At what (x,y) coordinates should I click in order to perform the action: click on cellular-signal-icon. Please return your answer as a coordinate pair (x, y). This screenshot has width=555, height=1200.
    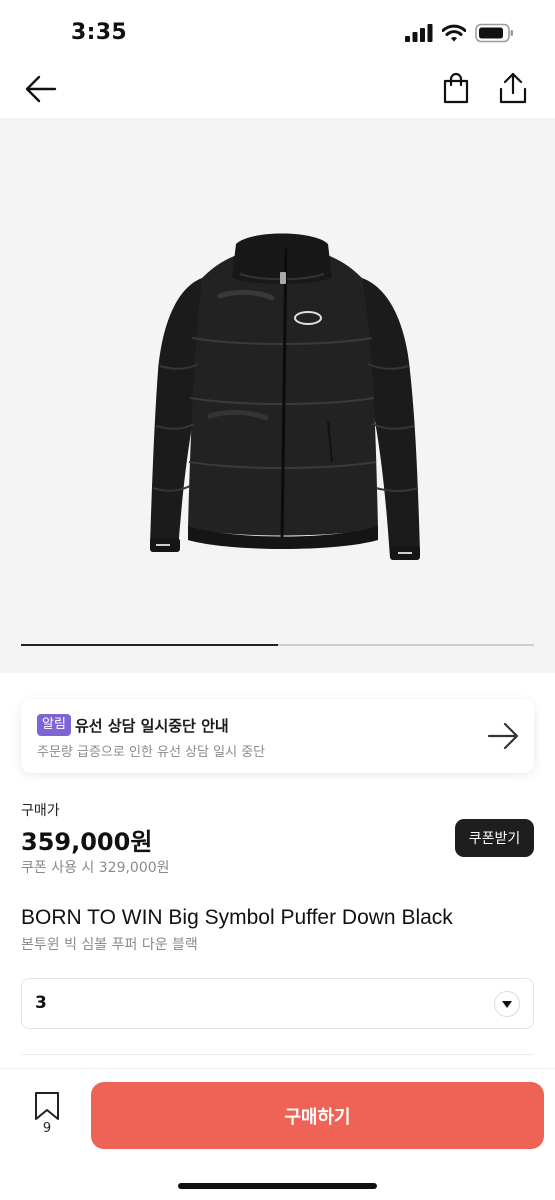
    Looking at the image, I should click on (419, 33).